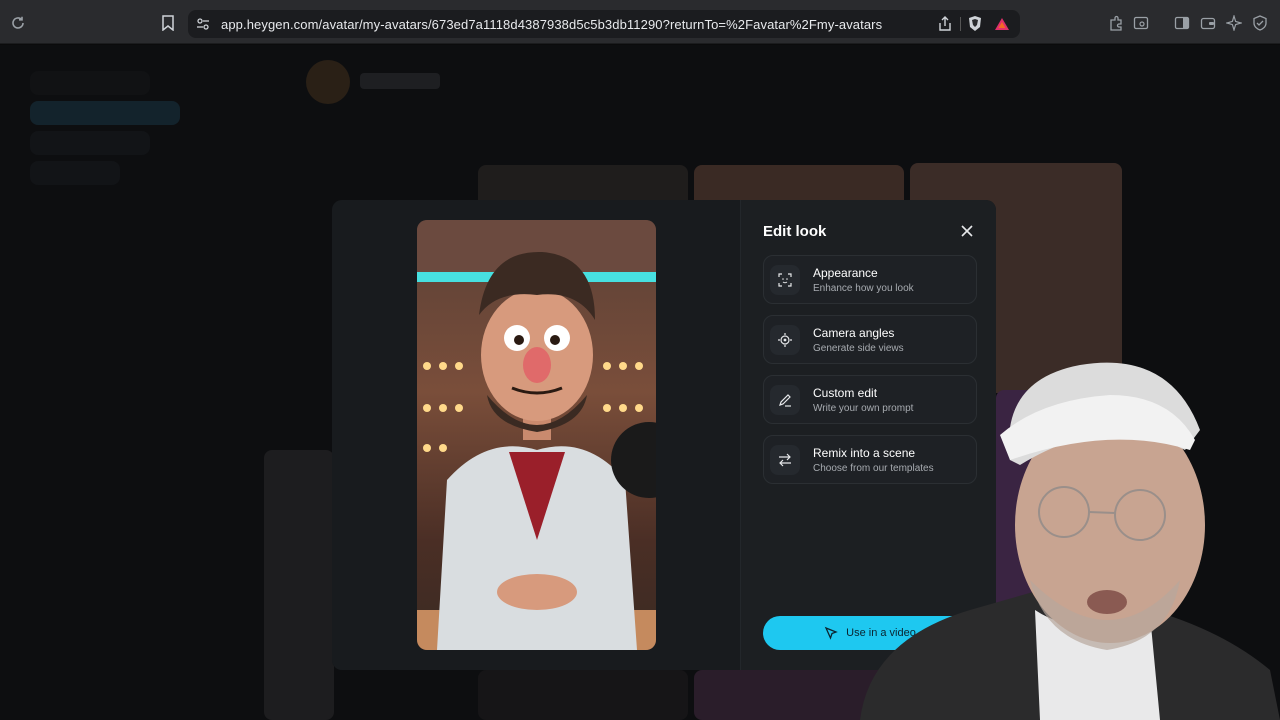 Image resolution: width=1280 pixels, height=720 pixels. What do you see at coordinates (785, 460) in the screenshot?
I see `swap-arrows-icon` at bounding box center [785, 460].